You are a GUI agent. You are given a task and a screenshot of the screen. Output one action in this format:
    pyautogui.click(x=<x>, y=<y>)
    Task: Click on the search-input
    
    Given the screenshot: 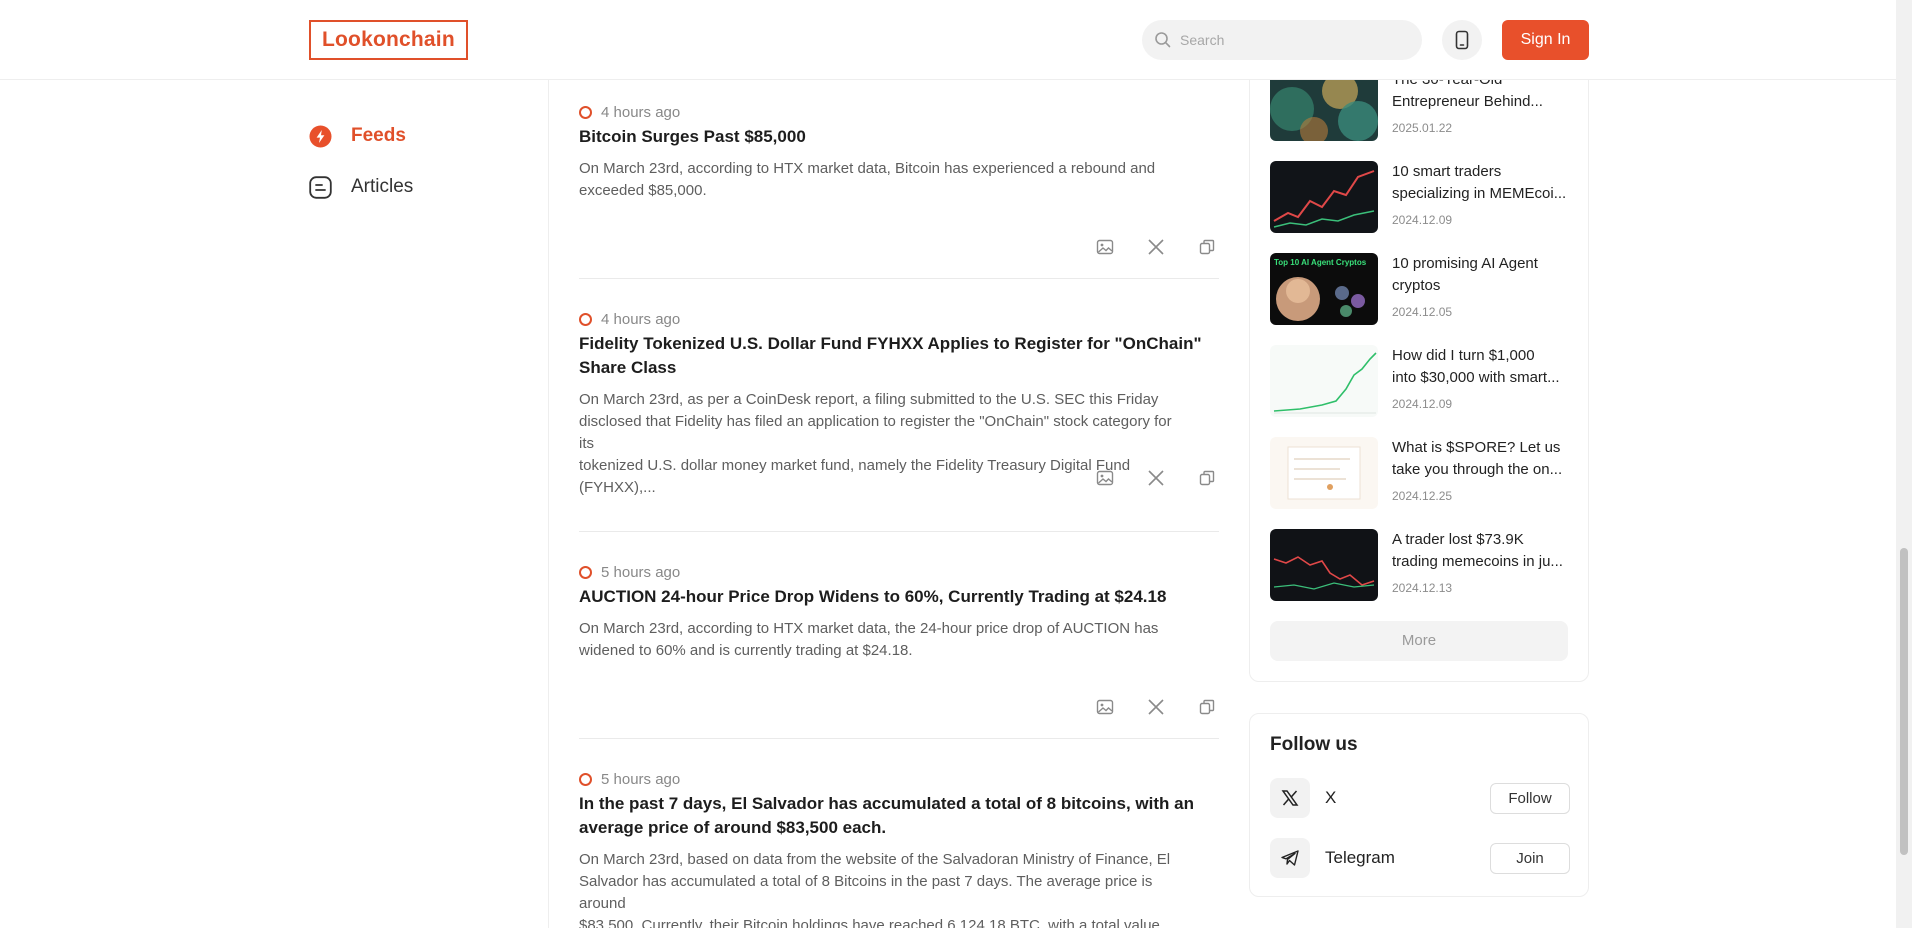 What is the action you would take?
    pyautogui.click(x=1295, y=40)
    